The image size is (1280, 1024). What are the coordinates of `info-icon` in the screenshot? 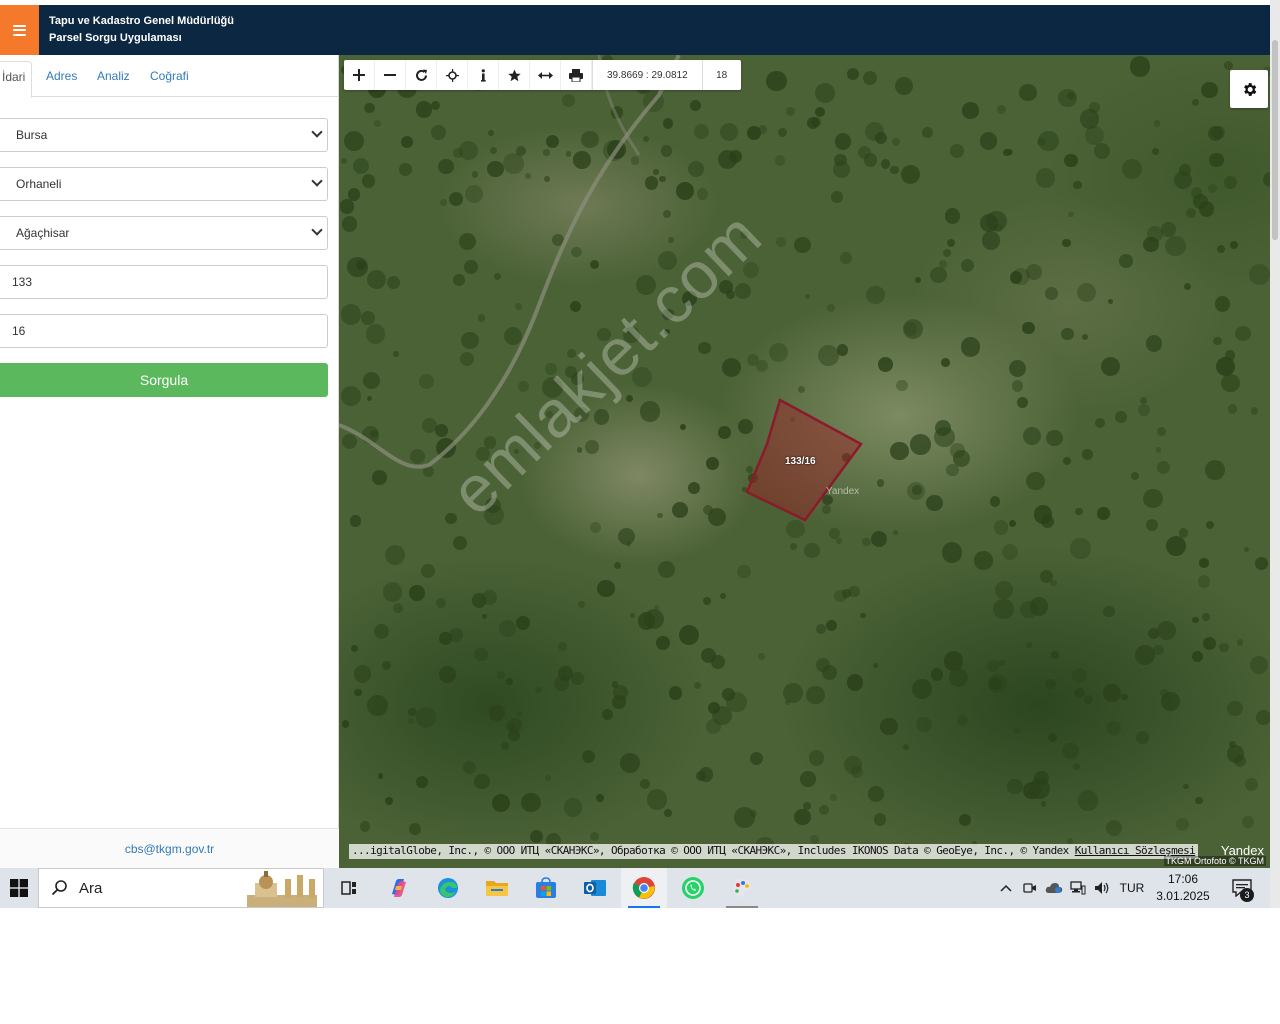 It's located at (483, 75).